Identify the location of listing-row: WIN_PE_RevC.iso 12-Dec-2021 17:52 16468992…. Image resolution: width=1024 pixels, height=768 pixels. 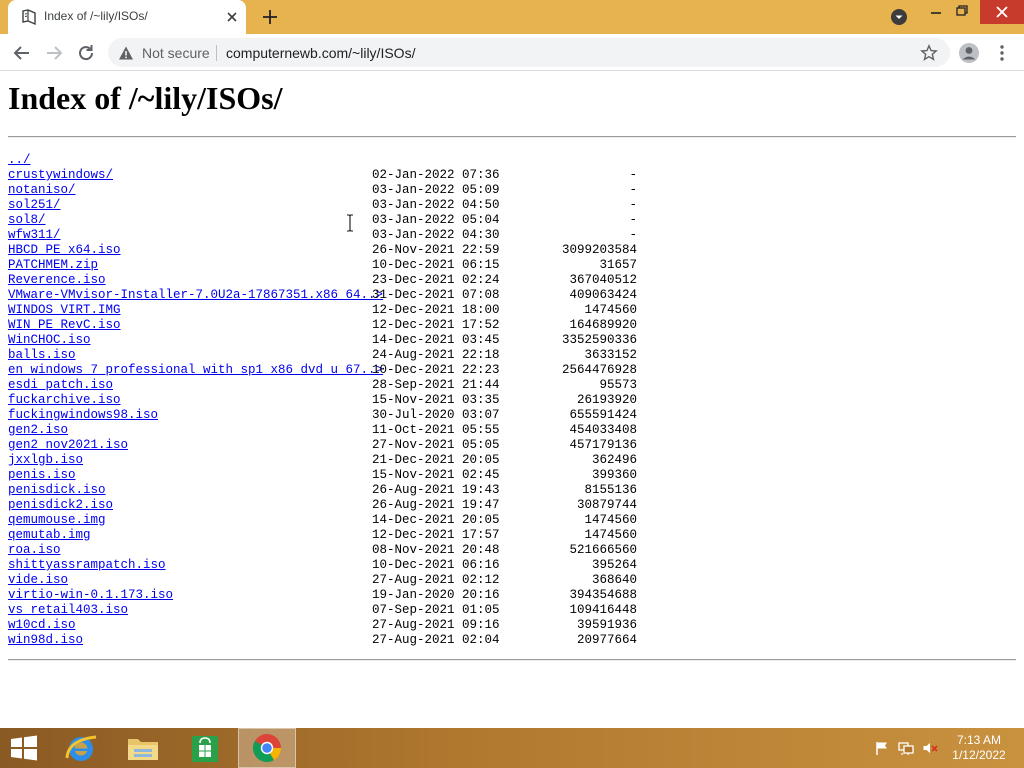
(508, 325).